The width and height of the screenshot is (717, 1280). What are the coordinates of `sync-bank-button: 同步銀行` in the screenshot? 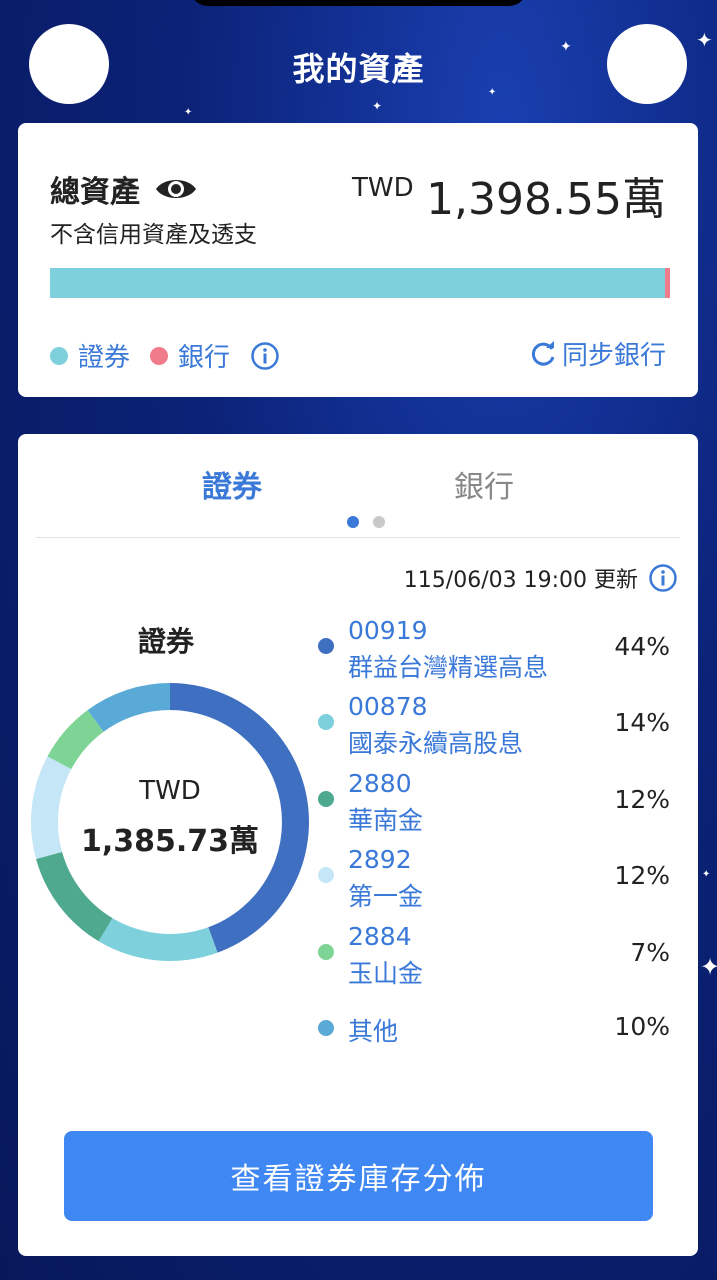 It's located at (597, 353).